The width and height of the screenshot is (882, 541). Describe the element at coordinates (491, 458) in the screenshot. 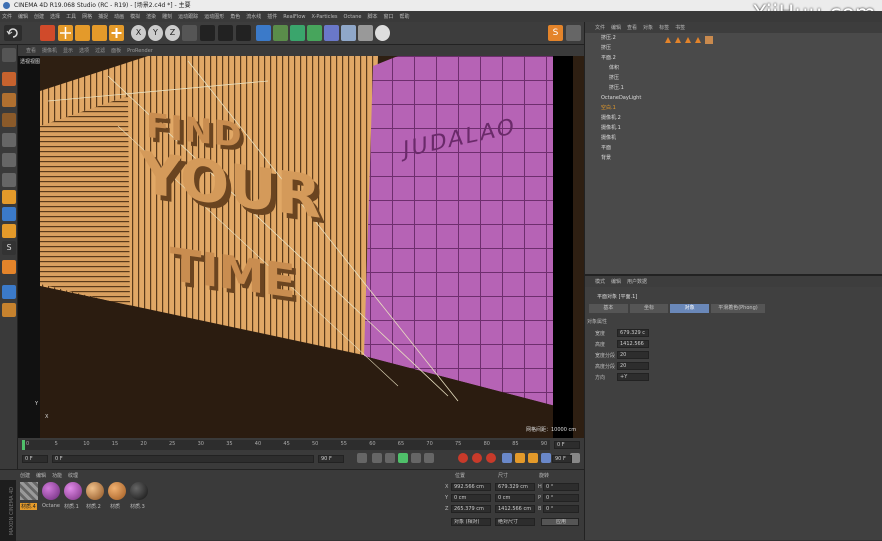

I see `keyframe-selection-button` at that location.